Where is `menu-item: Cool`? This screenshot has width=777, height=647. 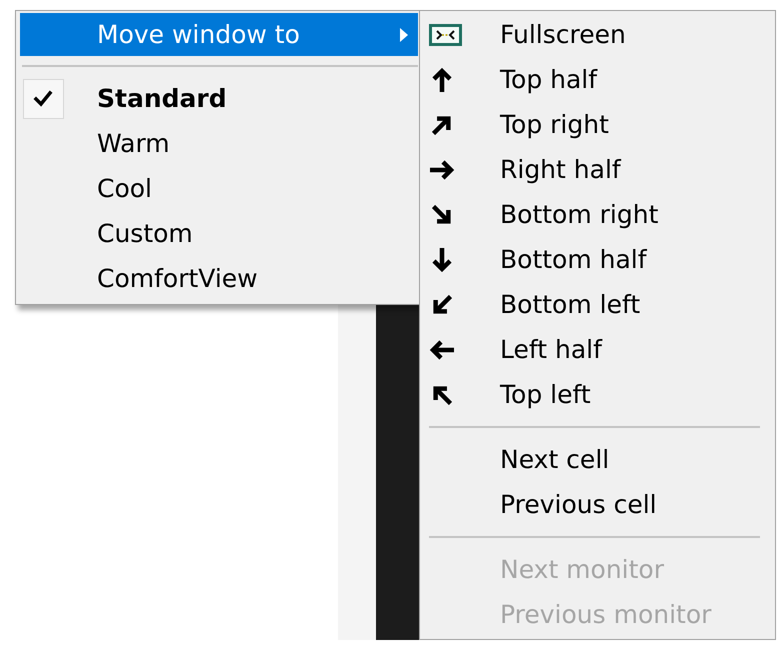
menu-item: Cool is located at coordinates (219, 188).